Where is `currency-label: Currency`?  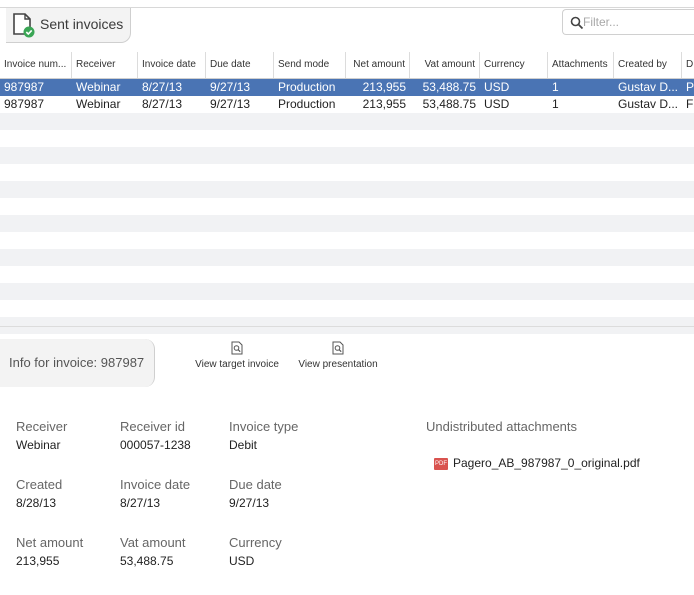
currency-label: Currency is located at coordinates (255, 542).